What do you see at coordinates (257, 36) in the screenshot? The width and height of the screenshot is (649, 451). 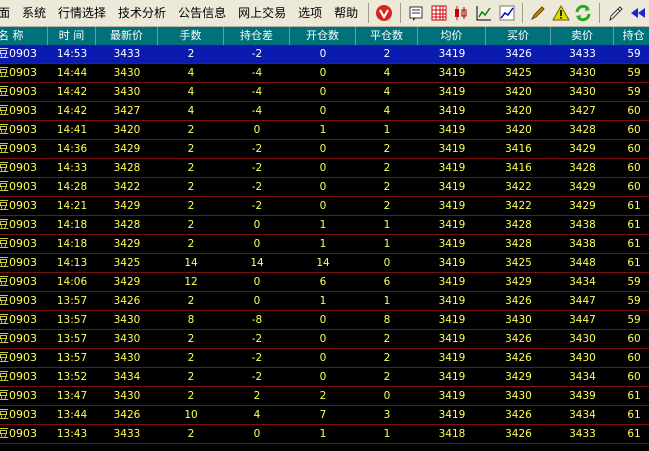 I see `header-col-oi-change: 持仓差` at bounding box center [257, 36].